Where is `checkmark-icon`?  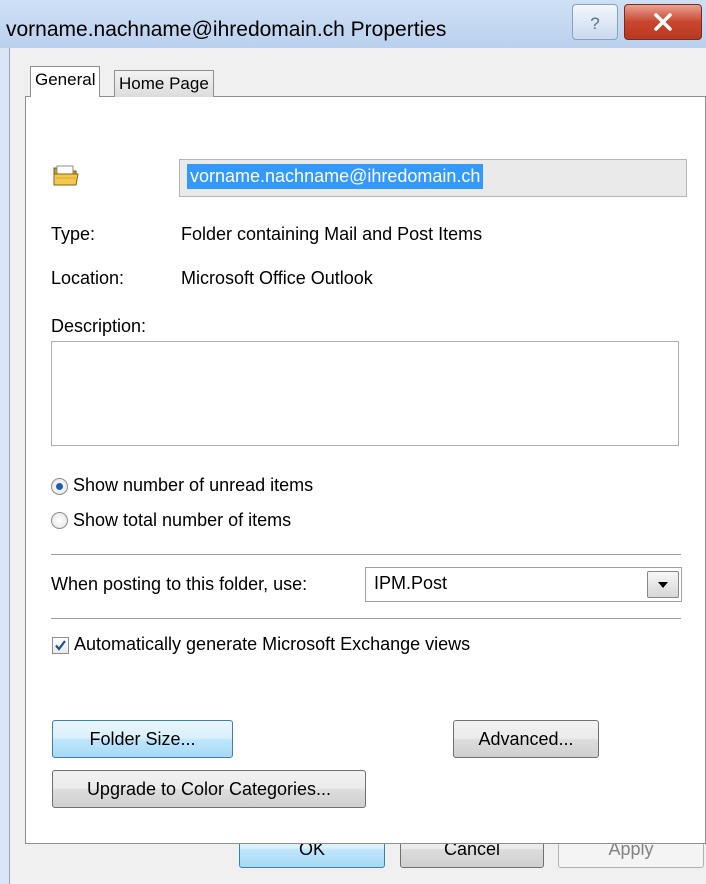 checkmark-icon is located at coordinates (60, 645).